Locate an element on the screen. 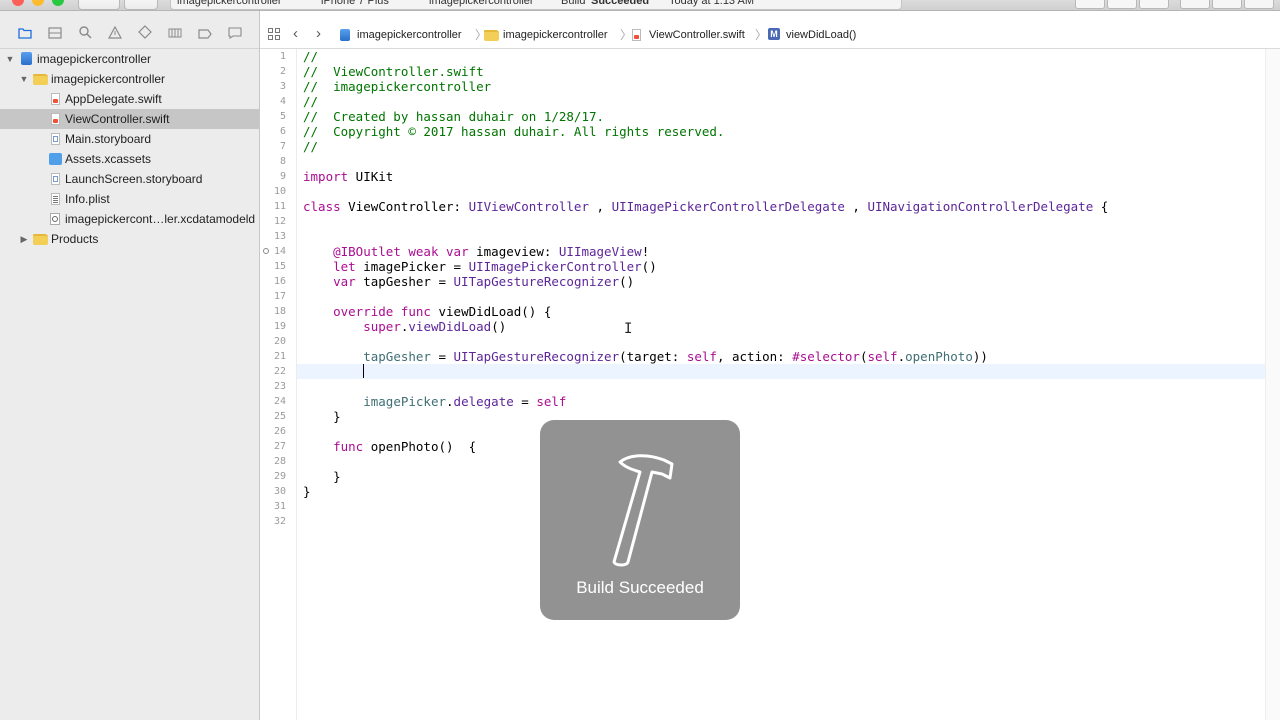 The image size is (1280, 720). code-token: delegate is located at coordinates (483, 401).